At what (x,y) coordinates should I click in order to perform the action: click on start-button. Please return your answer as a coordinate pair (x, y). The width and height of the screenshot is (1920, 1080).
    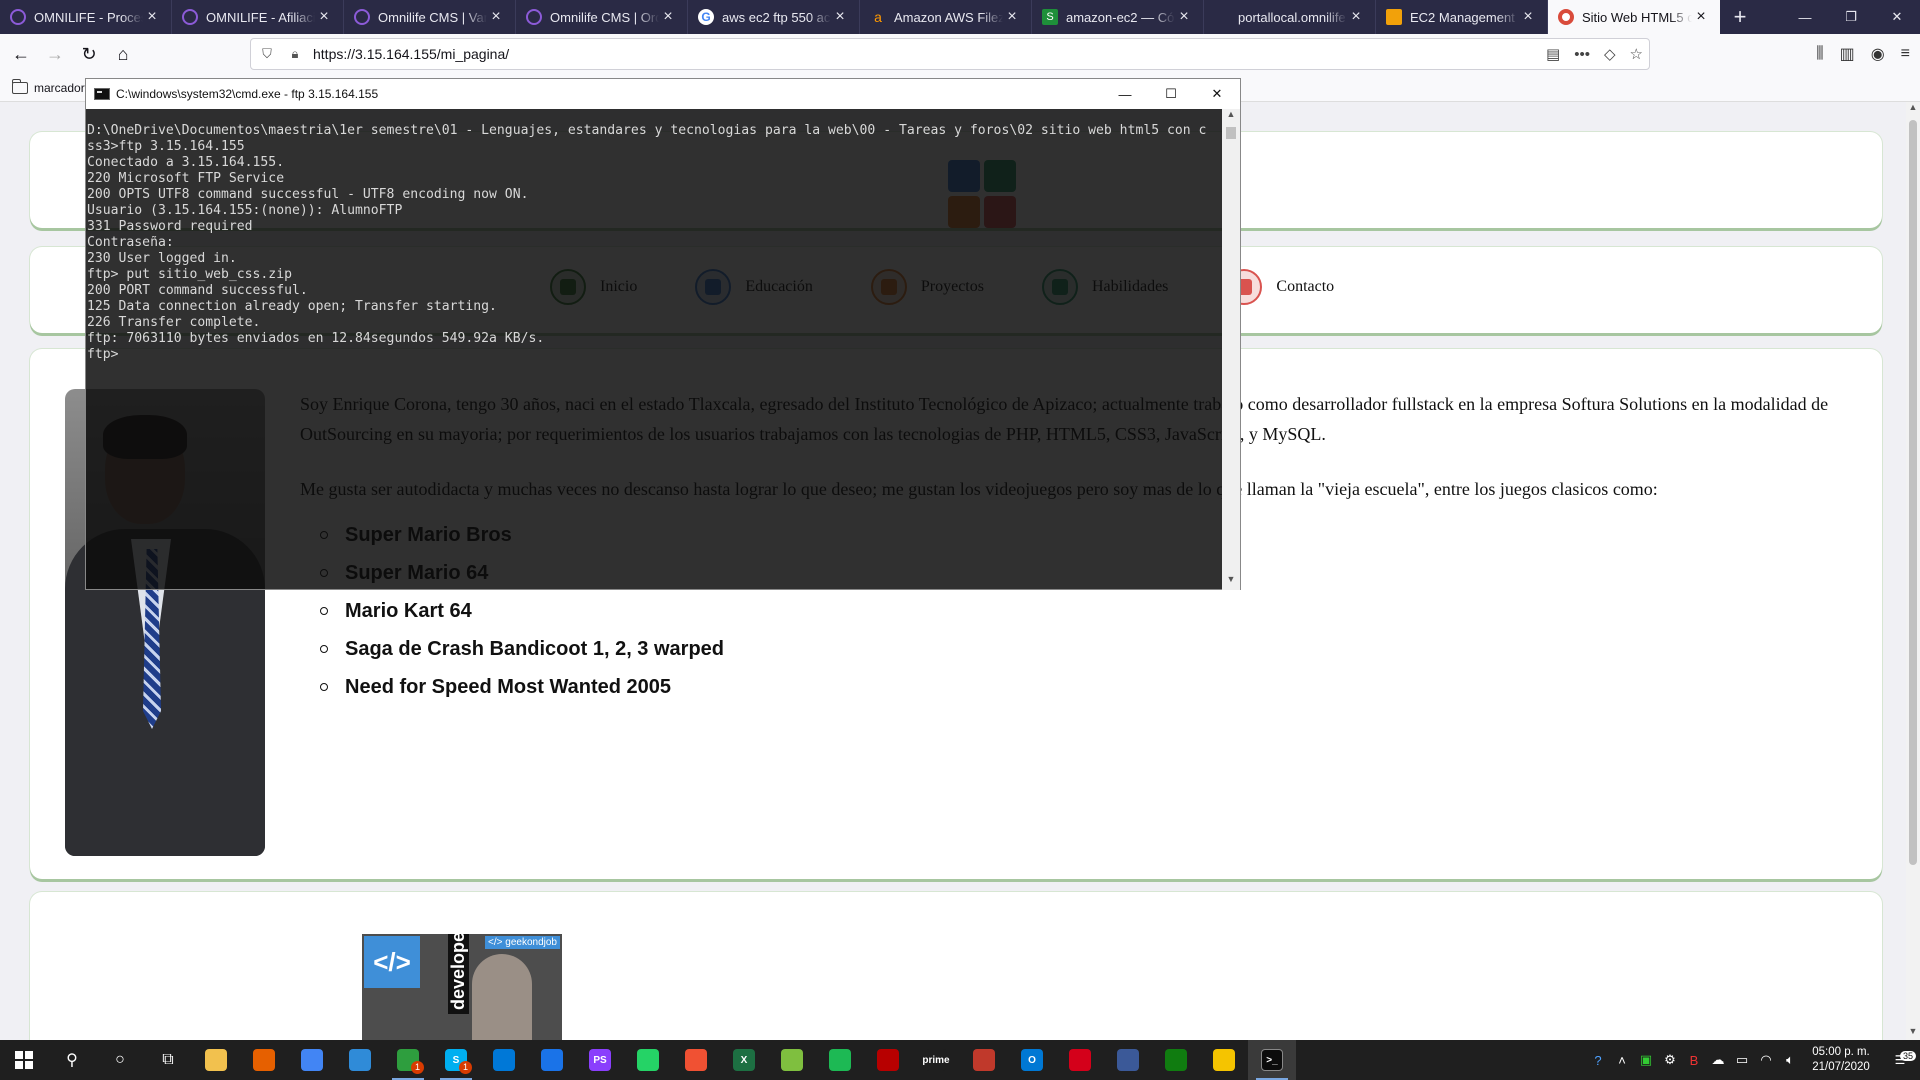
    Looking at the image, I should click on (24, 1060).